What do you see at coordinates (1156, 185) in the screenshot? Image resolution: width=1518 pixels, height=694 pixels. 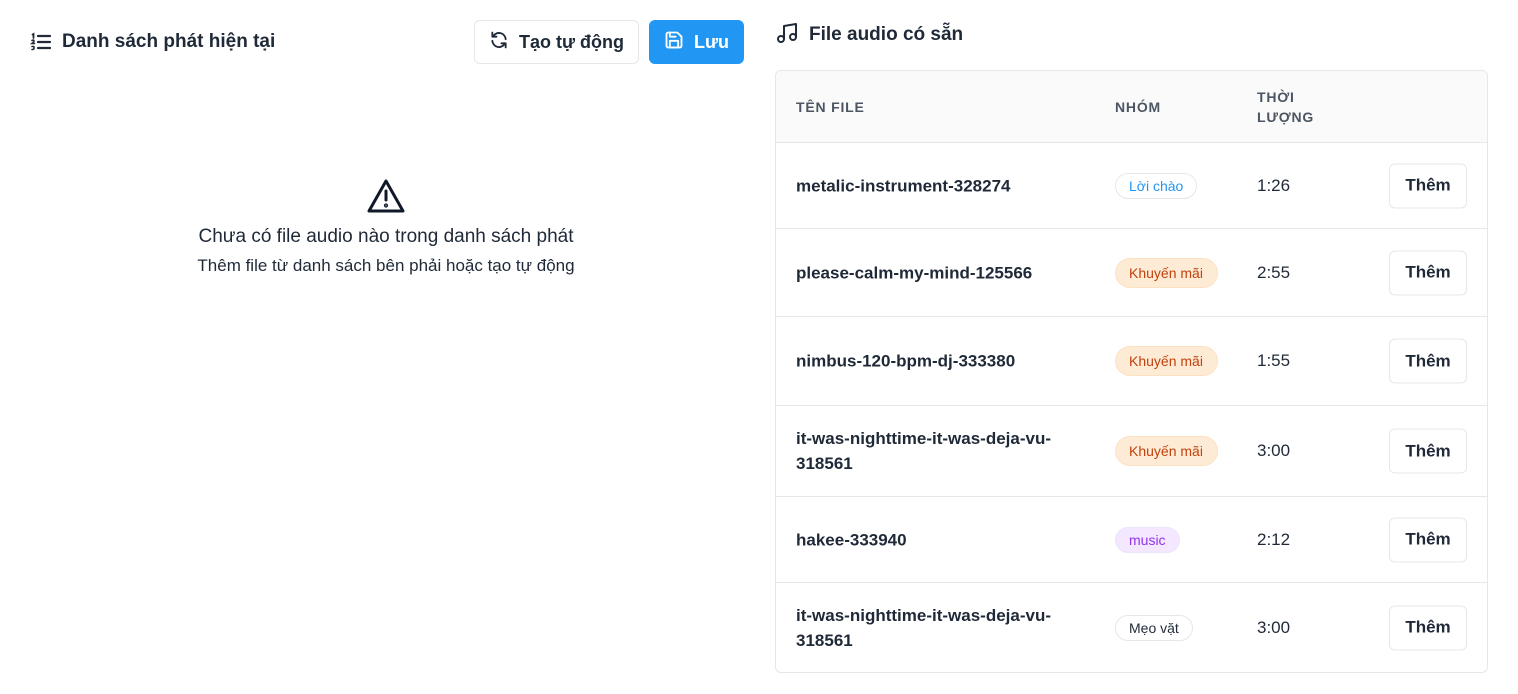 I see `group-tag: Lời chào` at bounding box center [1156, 185].